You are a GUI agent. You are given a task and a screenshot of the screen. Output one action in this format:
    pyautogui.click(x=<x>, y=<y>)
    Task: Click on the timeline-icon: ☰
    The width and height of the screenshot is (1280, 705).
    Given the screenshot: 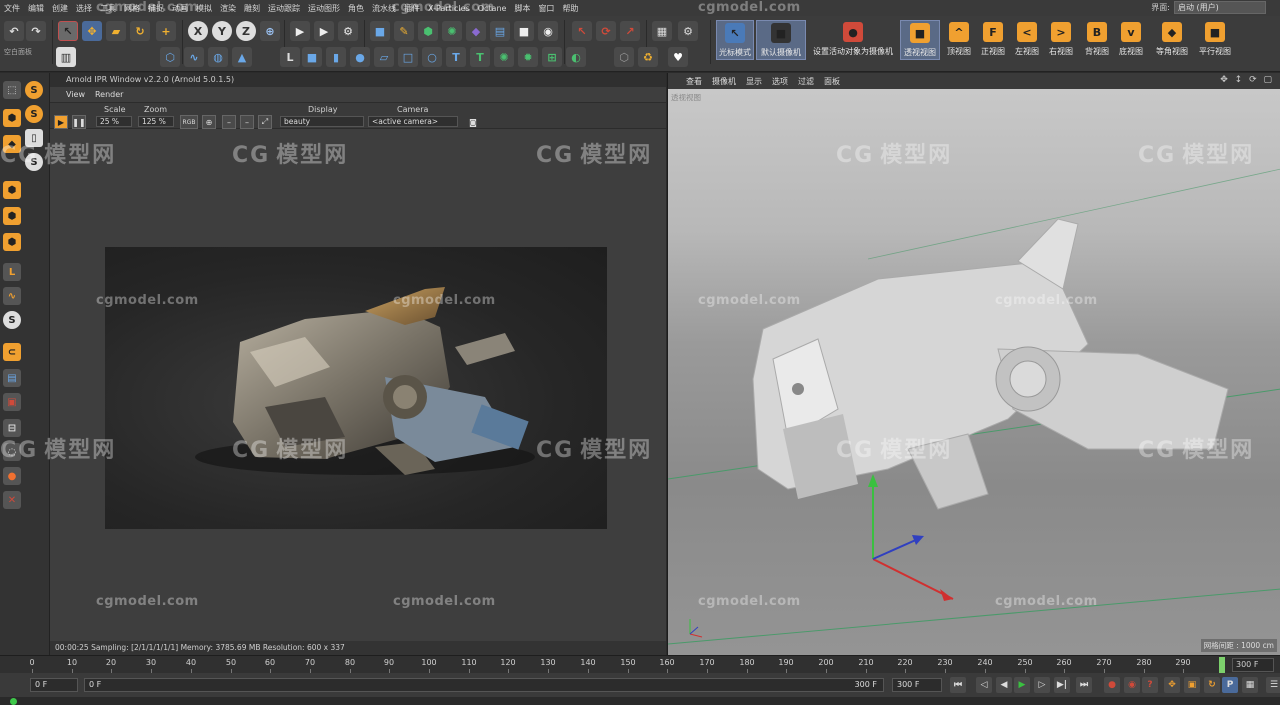 What is the action you would take?
    pyautogui.click(x=1273, y=685)
    